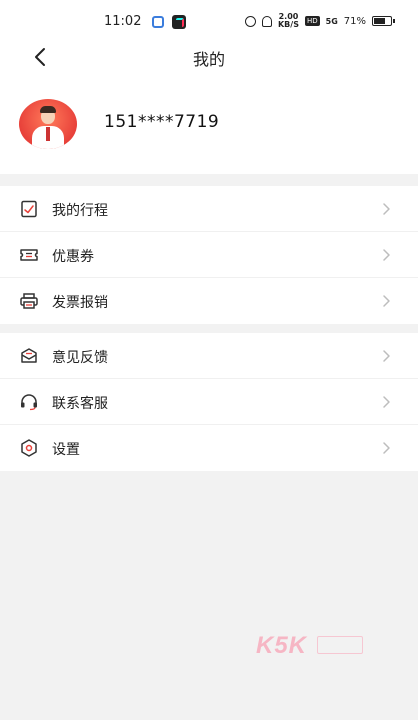 The height and width of the screenshot is (720, 418). Describe the element at coordinates (123, 21) in the screenshot. I see `status-time: 11:02` at that location.